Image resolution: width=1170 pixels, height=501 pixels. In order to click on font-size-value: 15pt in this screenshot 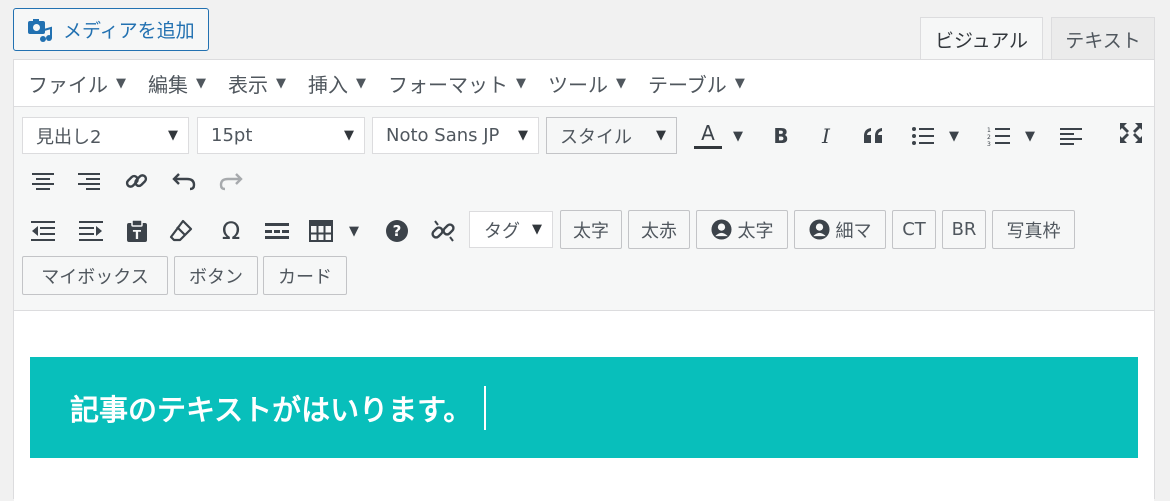, I will do `click(232, 135)`.